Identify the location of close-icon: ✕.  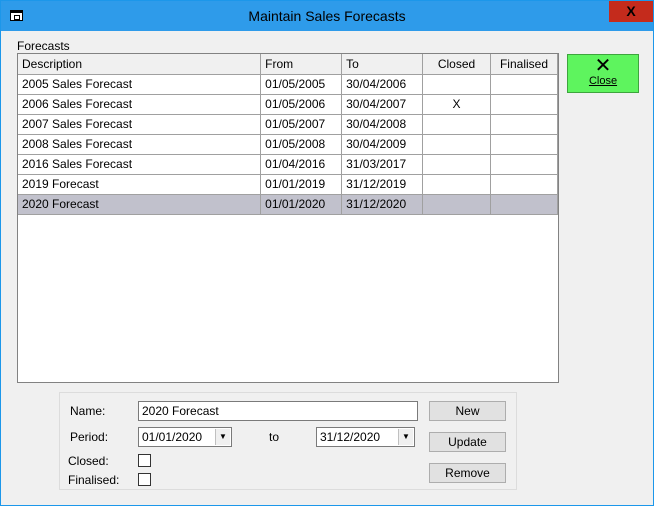
(603, 66).